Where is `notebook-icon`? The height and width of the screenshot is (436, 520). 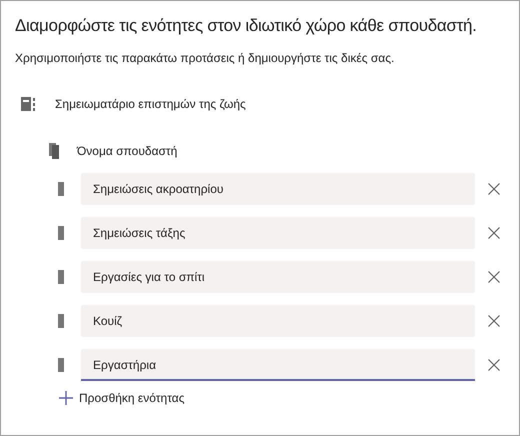 notebook-icon is located at coordinates (28, 104).